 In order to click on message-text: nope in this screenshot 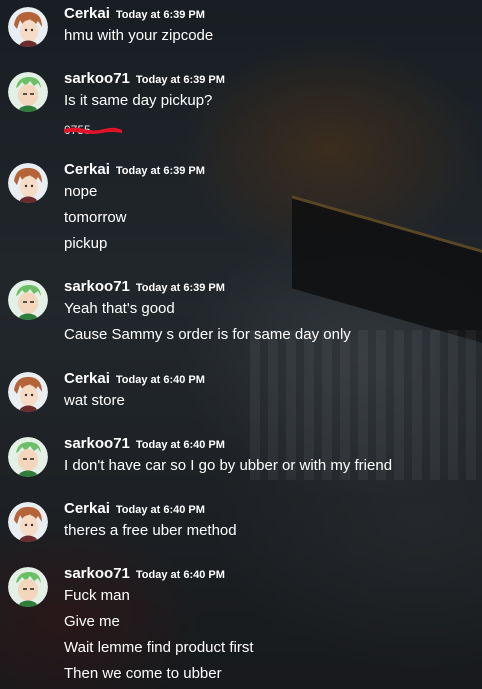, I will do `click(81, 191)`.